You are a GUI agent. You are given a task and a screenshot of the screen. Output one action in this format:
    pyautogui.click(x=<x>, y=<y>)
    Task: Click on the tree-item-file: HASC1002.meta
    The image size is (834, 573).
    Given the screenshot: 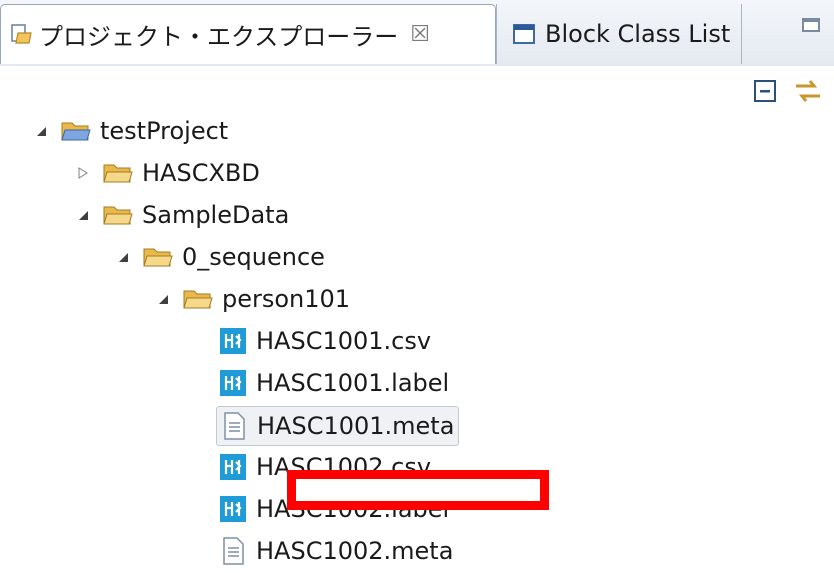 What is the action you would take?
    pyautogui.click(x=335, y=551)
    